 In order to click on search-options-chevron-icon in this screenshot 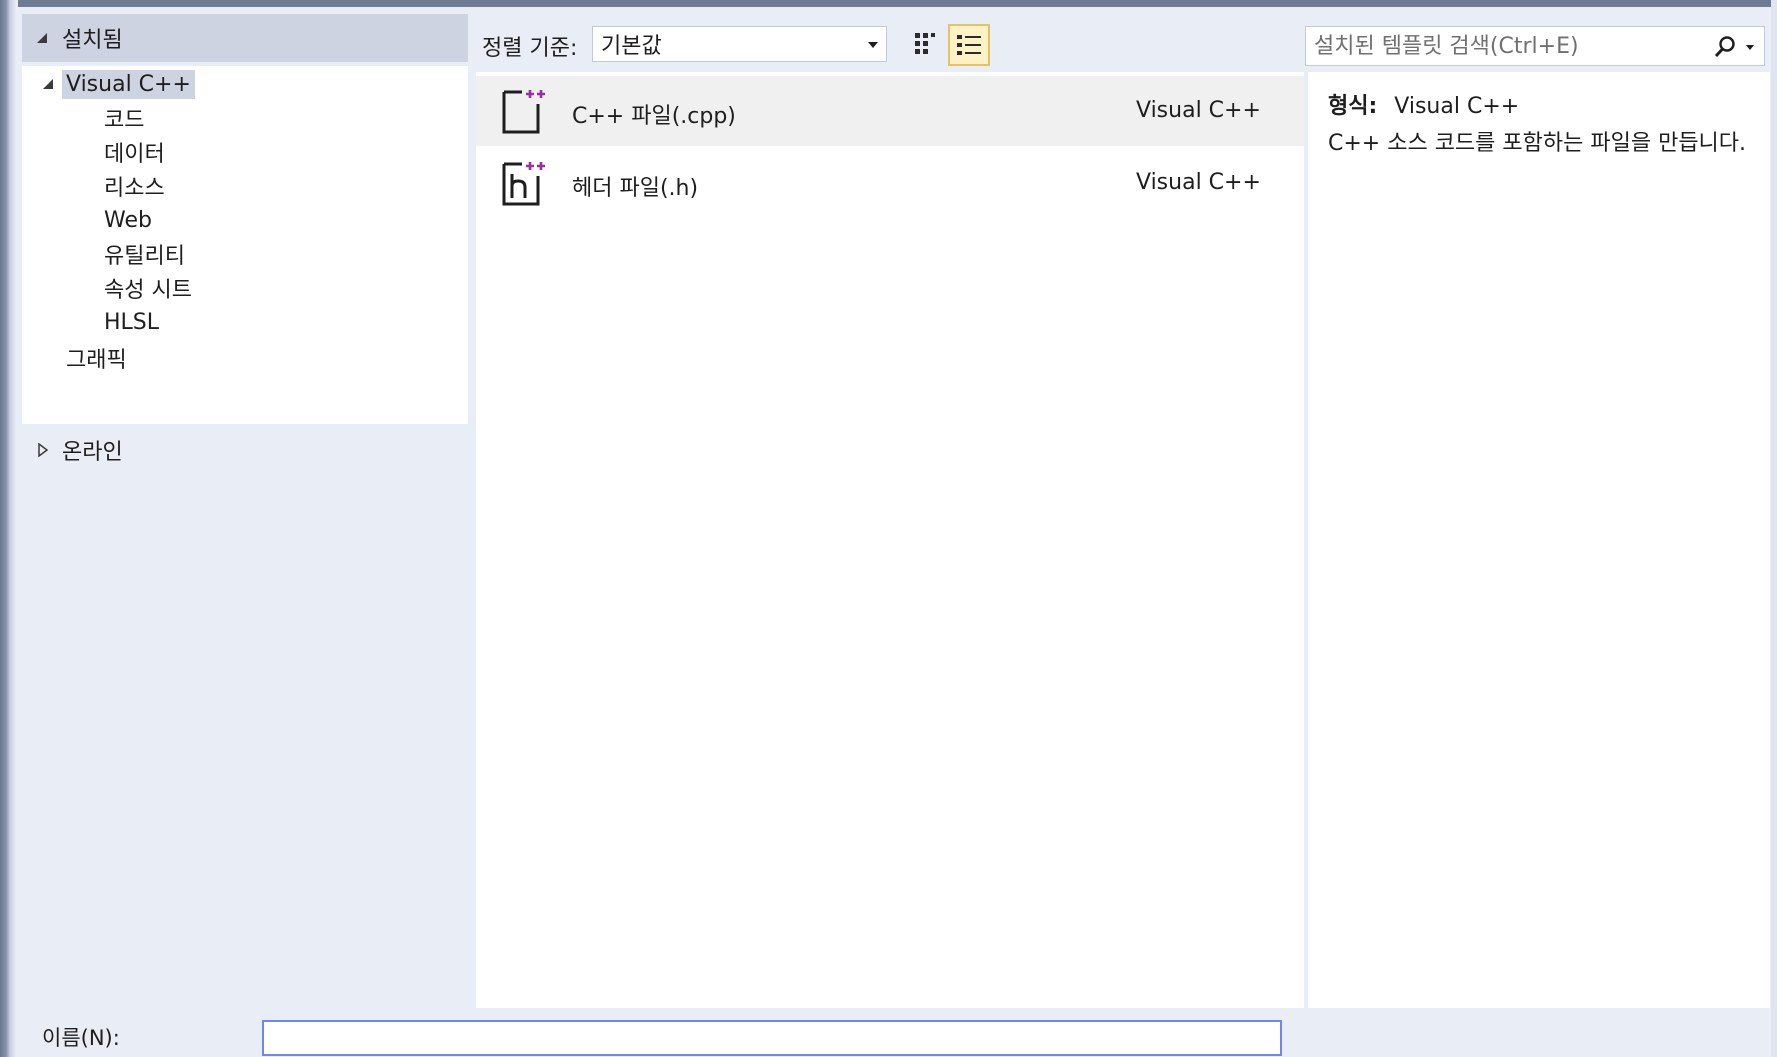, I will do `click(1750, 47)`.